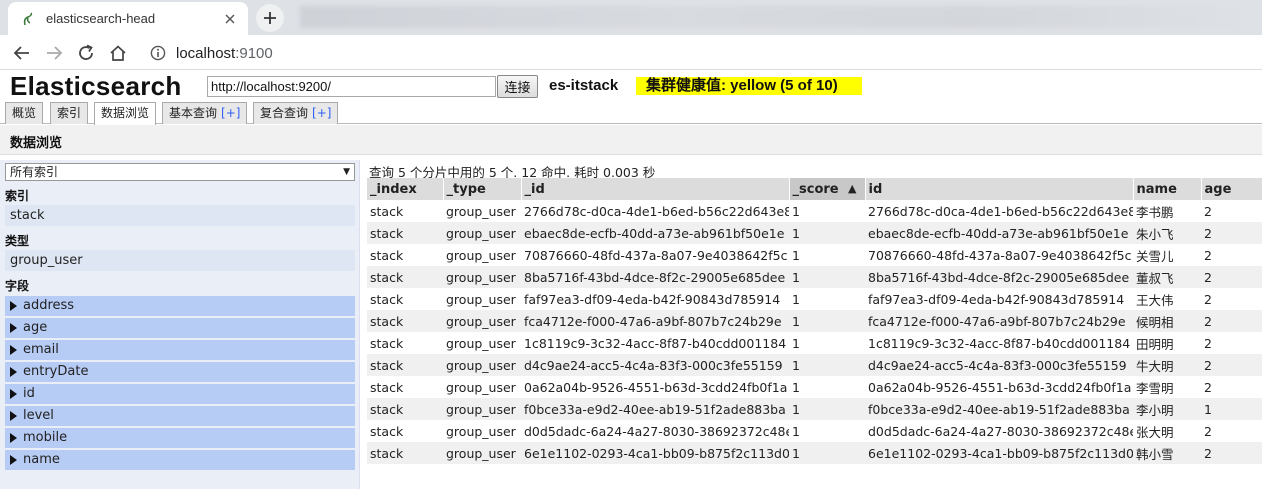 This screenshot has height=489, width=1262. What do you see at coordinates (36, 143) in the screenshot?
I see `section-title: 数据浏览` at bounding box center [36, 143].